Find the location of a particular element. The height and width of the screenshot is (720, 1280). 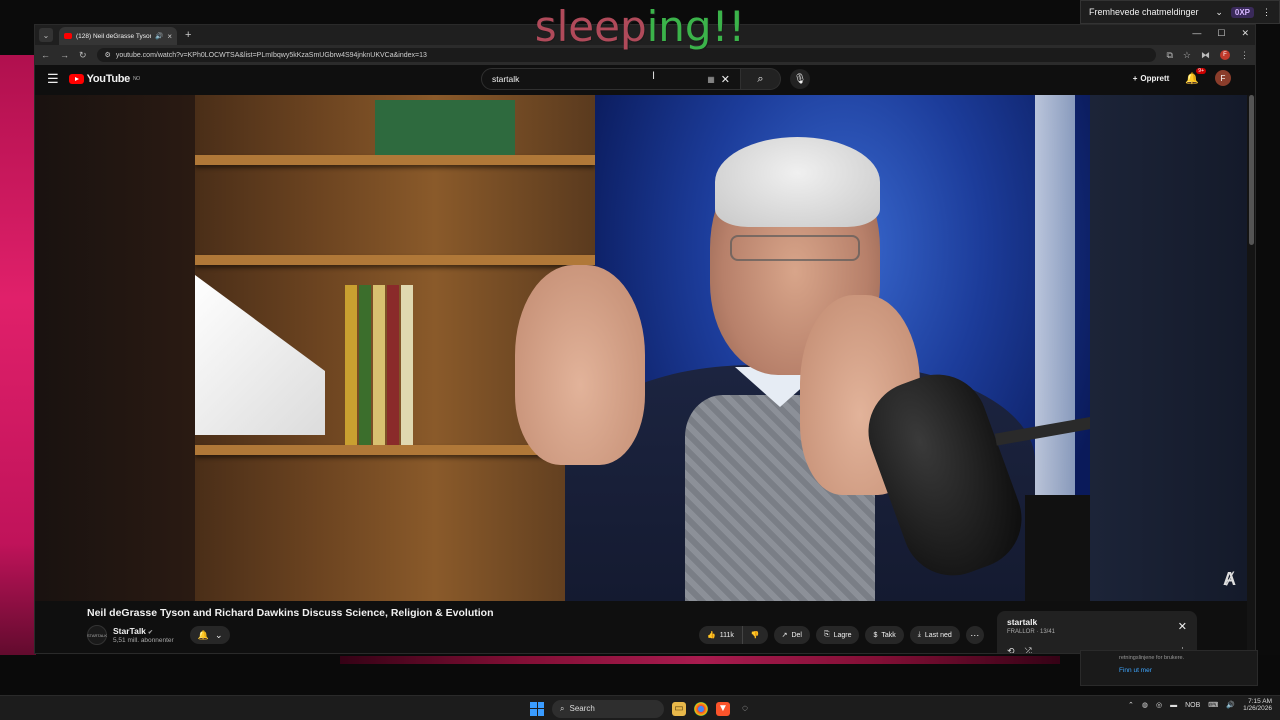

like-count: 111k is located at coordinates (726, 635).